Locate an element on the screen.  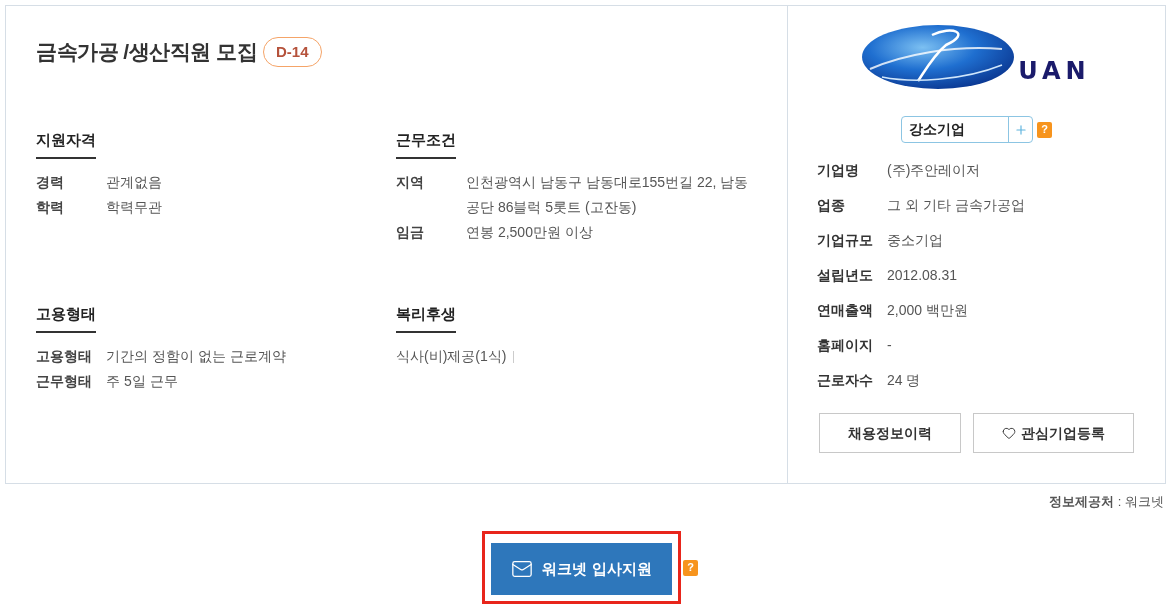
benefit-item: 식사(비)제공(1식) is located at coordinates (451, 356).